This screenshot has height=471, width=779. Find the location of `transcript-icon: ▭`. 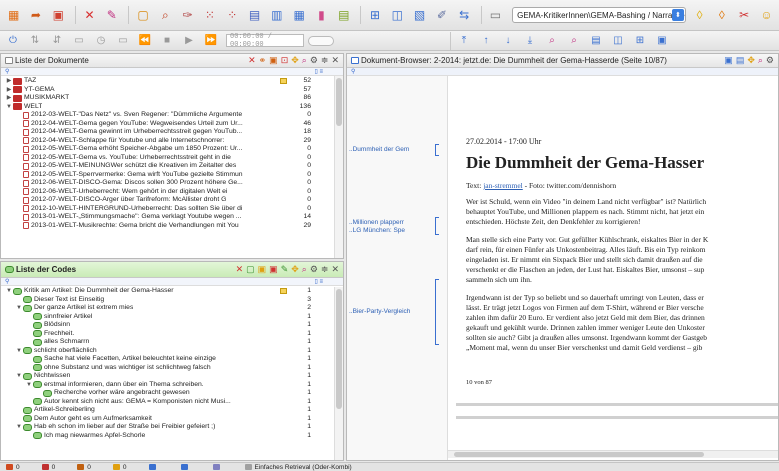

transcript-icon: ▭ is located at coordinates (79, 41).